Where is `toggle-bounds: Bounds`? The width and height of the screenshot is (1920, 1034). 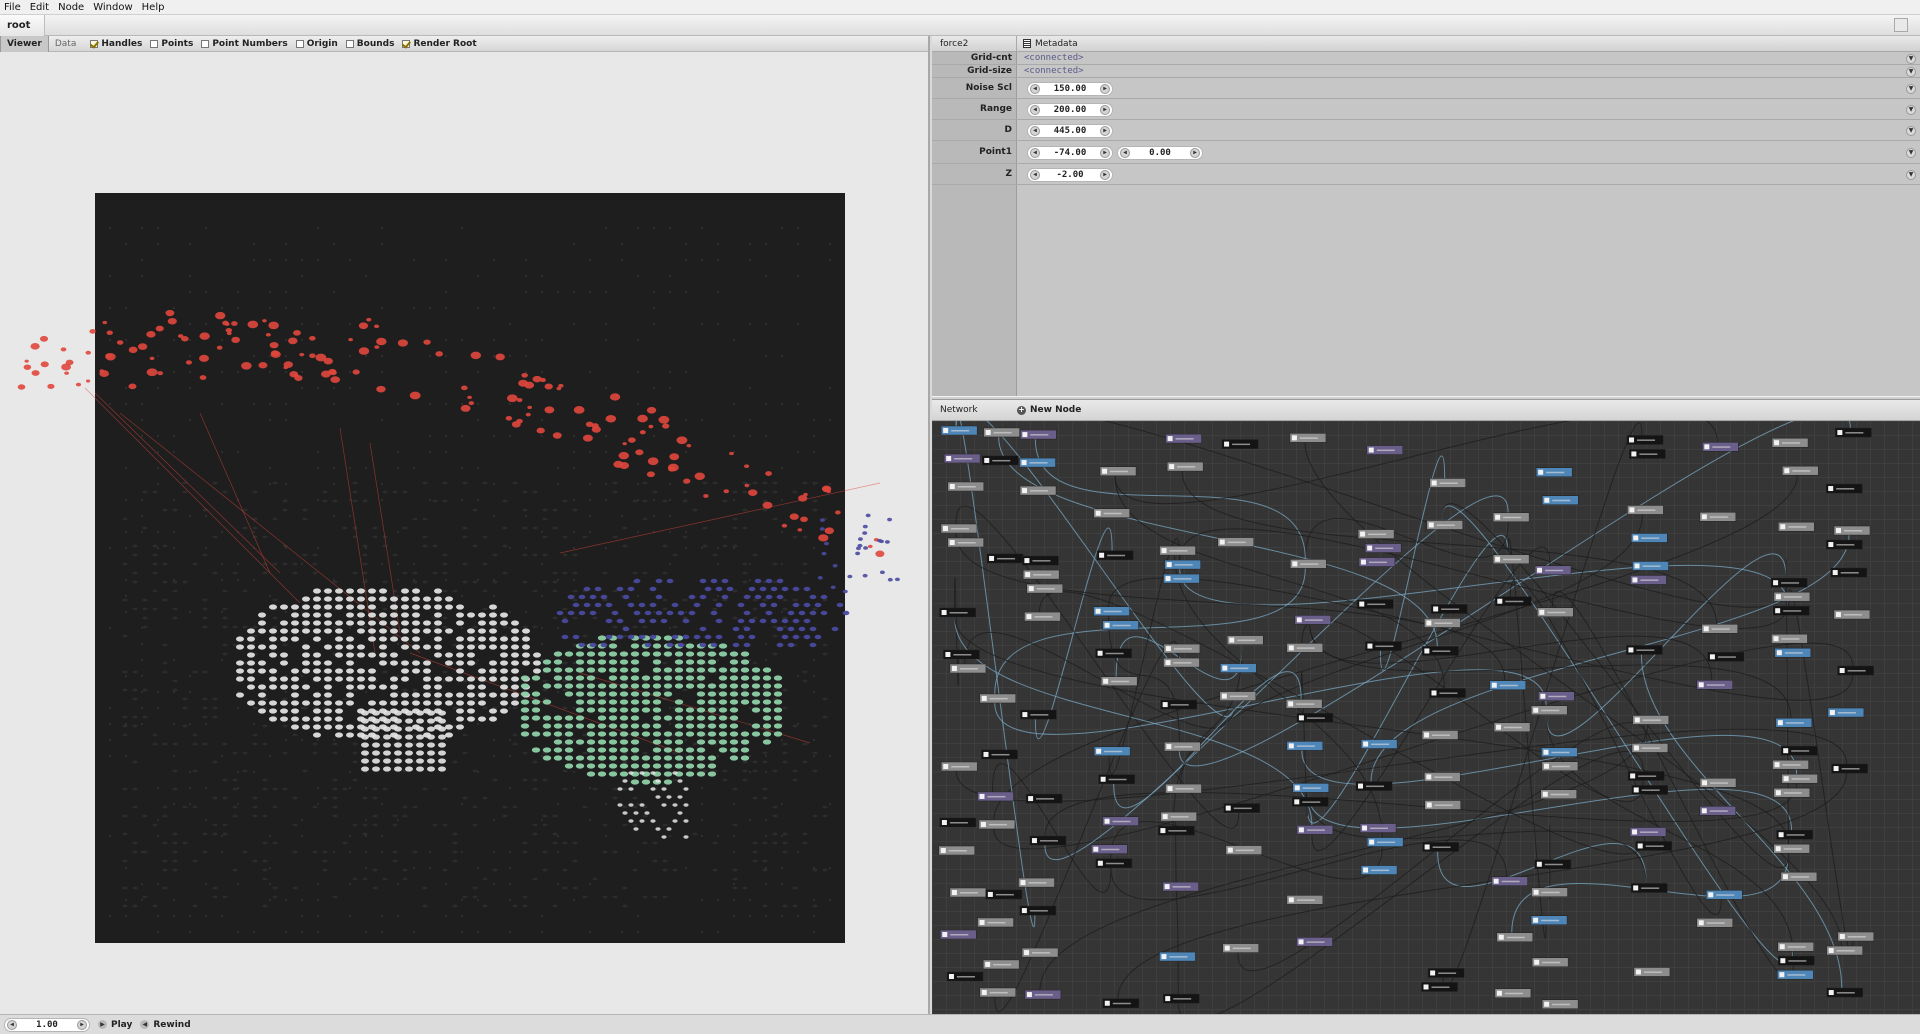 toggle-bounds: Bounds is located at coordinates (369, 44).